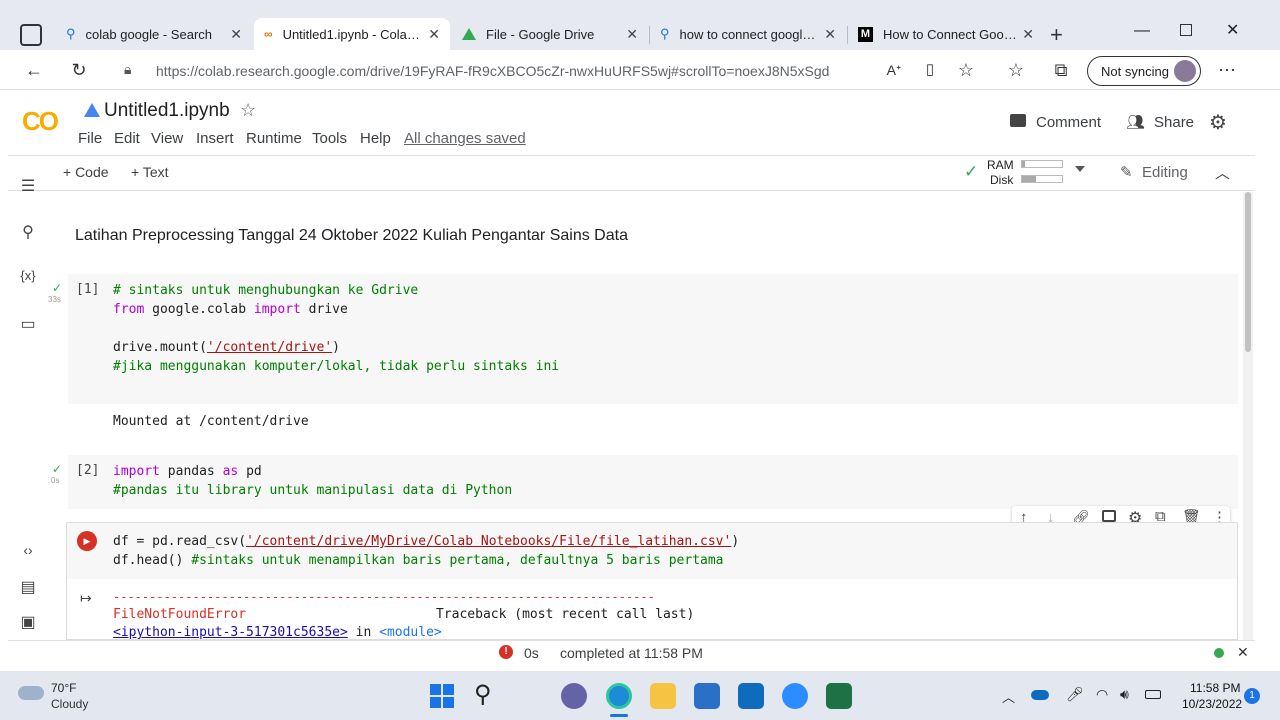 Image resolution: width=1280 pixels, height=720 pixels. I want to click on wifi-icon: ◠, so click(1102, 694).